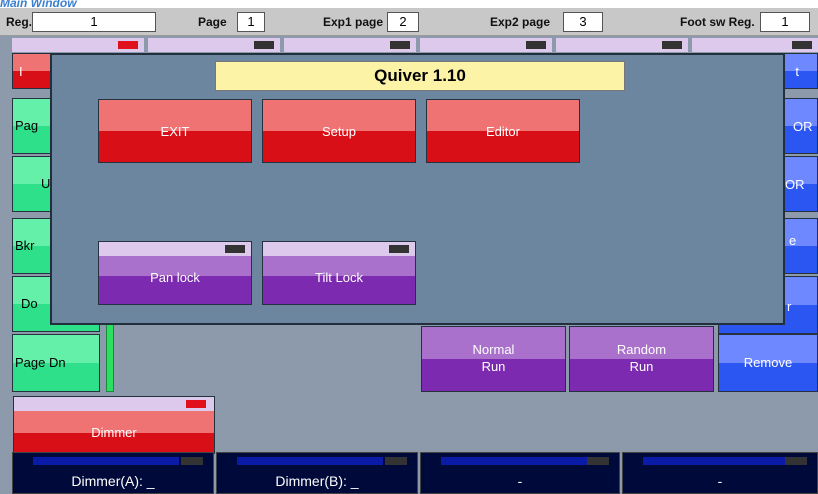 This screenshot has height=494, width=818. Describe the element at coordinates (56, 363) in the screenshot. I see `page-down-button: Page Dn` at that location.